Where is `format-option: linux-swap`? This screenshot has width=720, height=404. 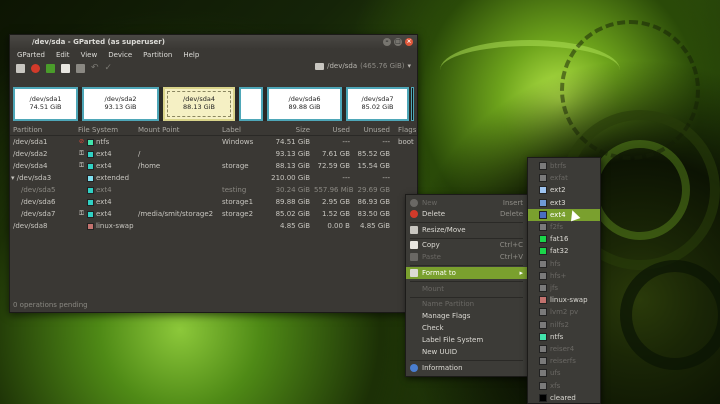 format-option: linux-swap is located at coordinates (564, 300).